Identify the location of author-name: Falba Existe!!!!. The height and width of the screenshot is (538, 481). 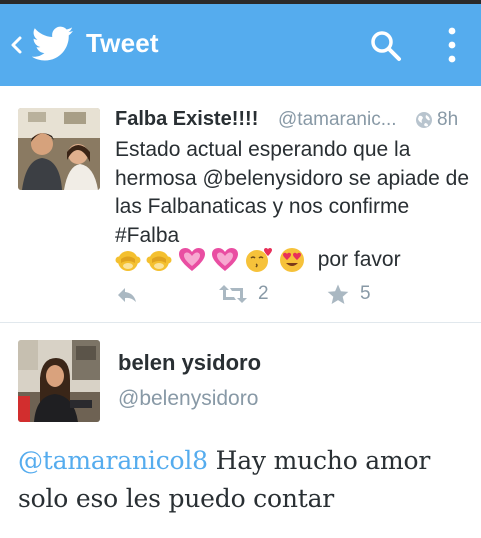
(186, 119).